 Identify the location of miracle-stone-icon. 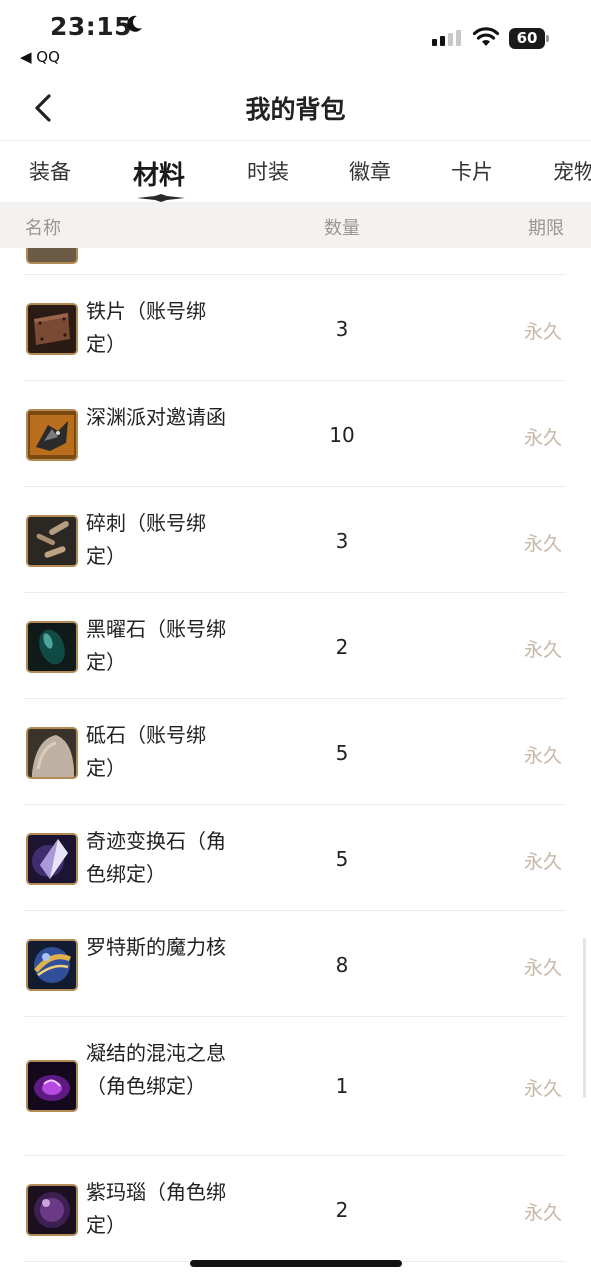
(52, 859).